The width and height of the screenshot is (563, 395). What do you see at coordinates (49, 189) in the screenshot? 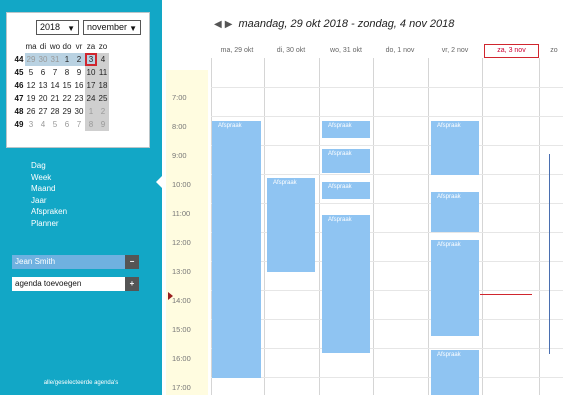
I see `view-month: Maand` at bounding box center [49, 189].